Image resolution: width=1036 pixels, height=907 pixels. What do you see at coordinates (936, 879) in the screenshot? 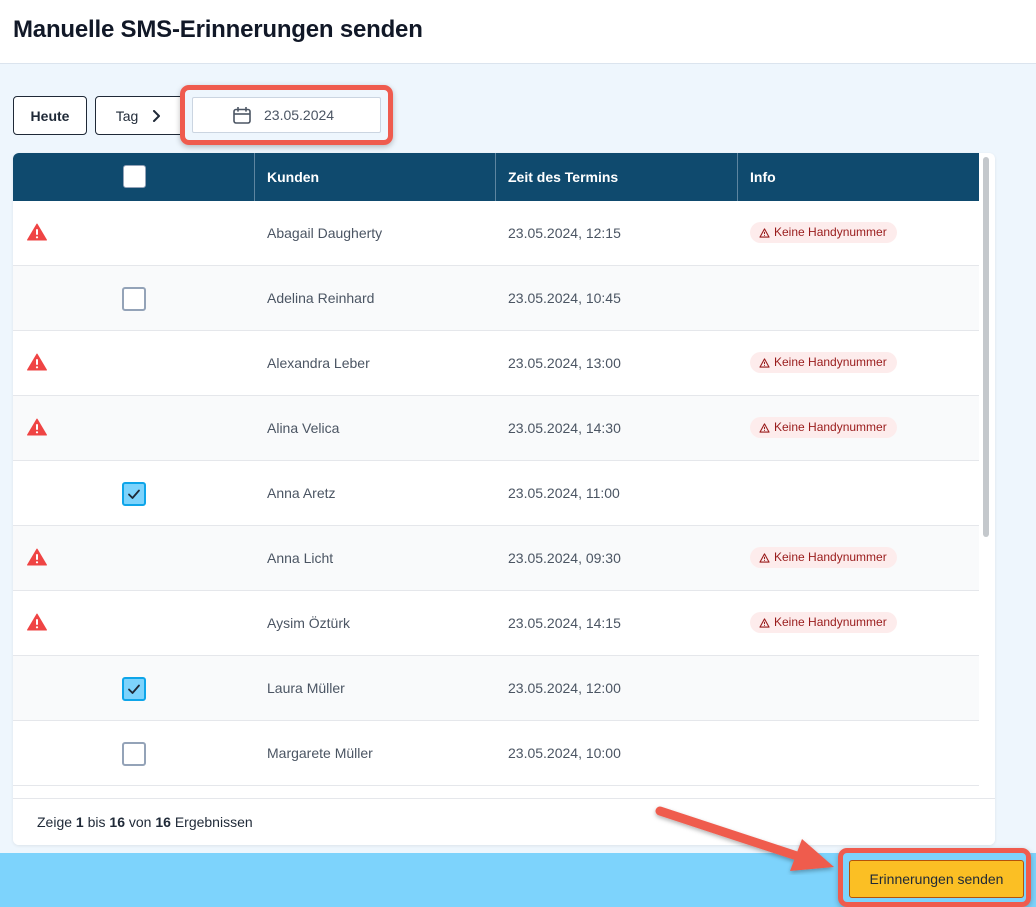
I see `send-reminders-button: Erinnerungen senden` at bounding box center [936, 879].